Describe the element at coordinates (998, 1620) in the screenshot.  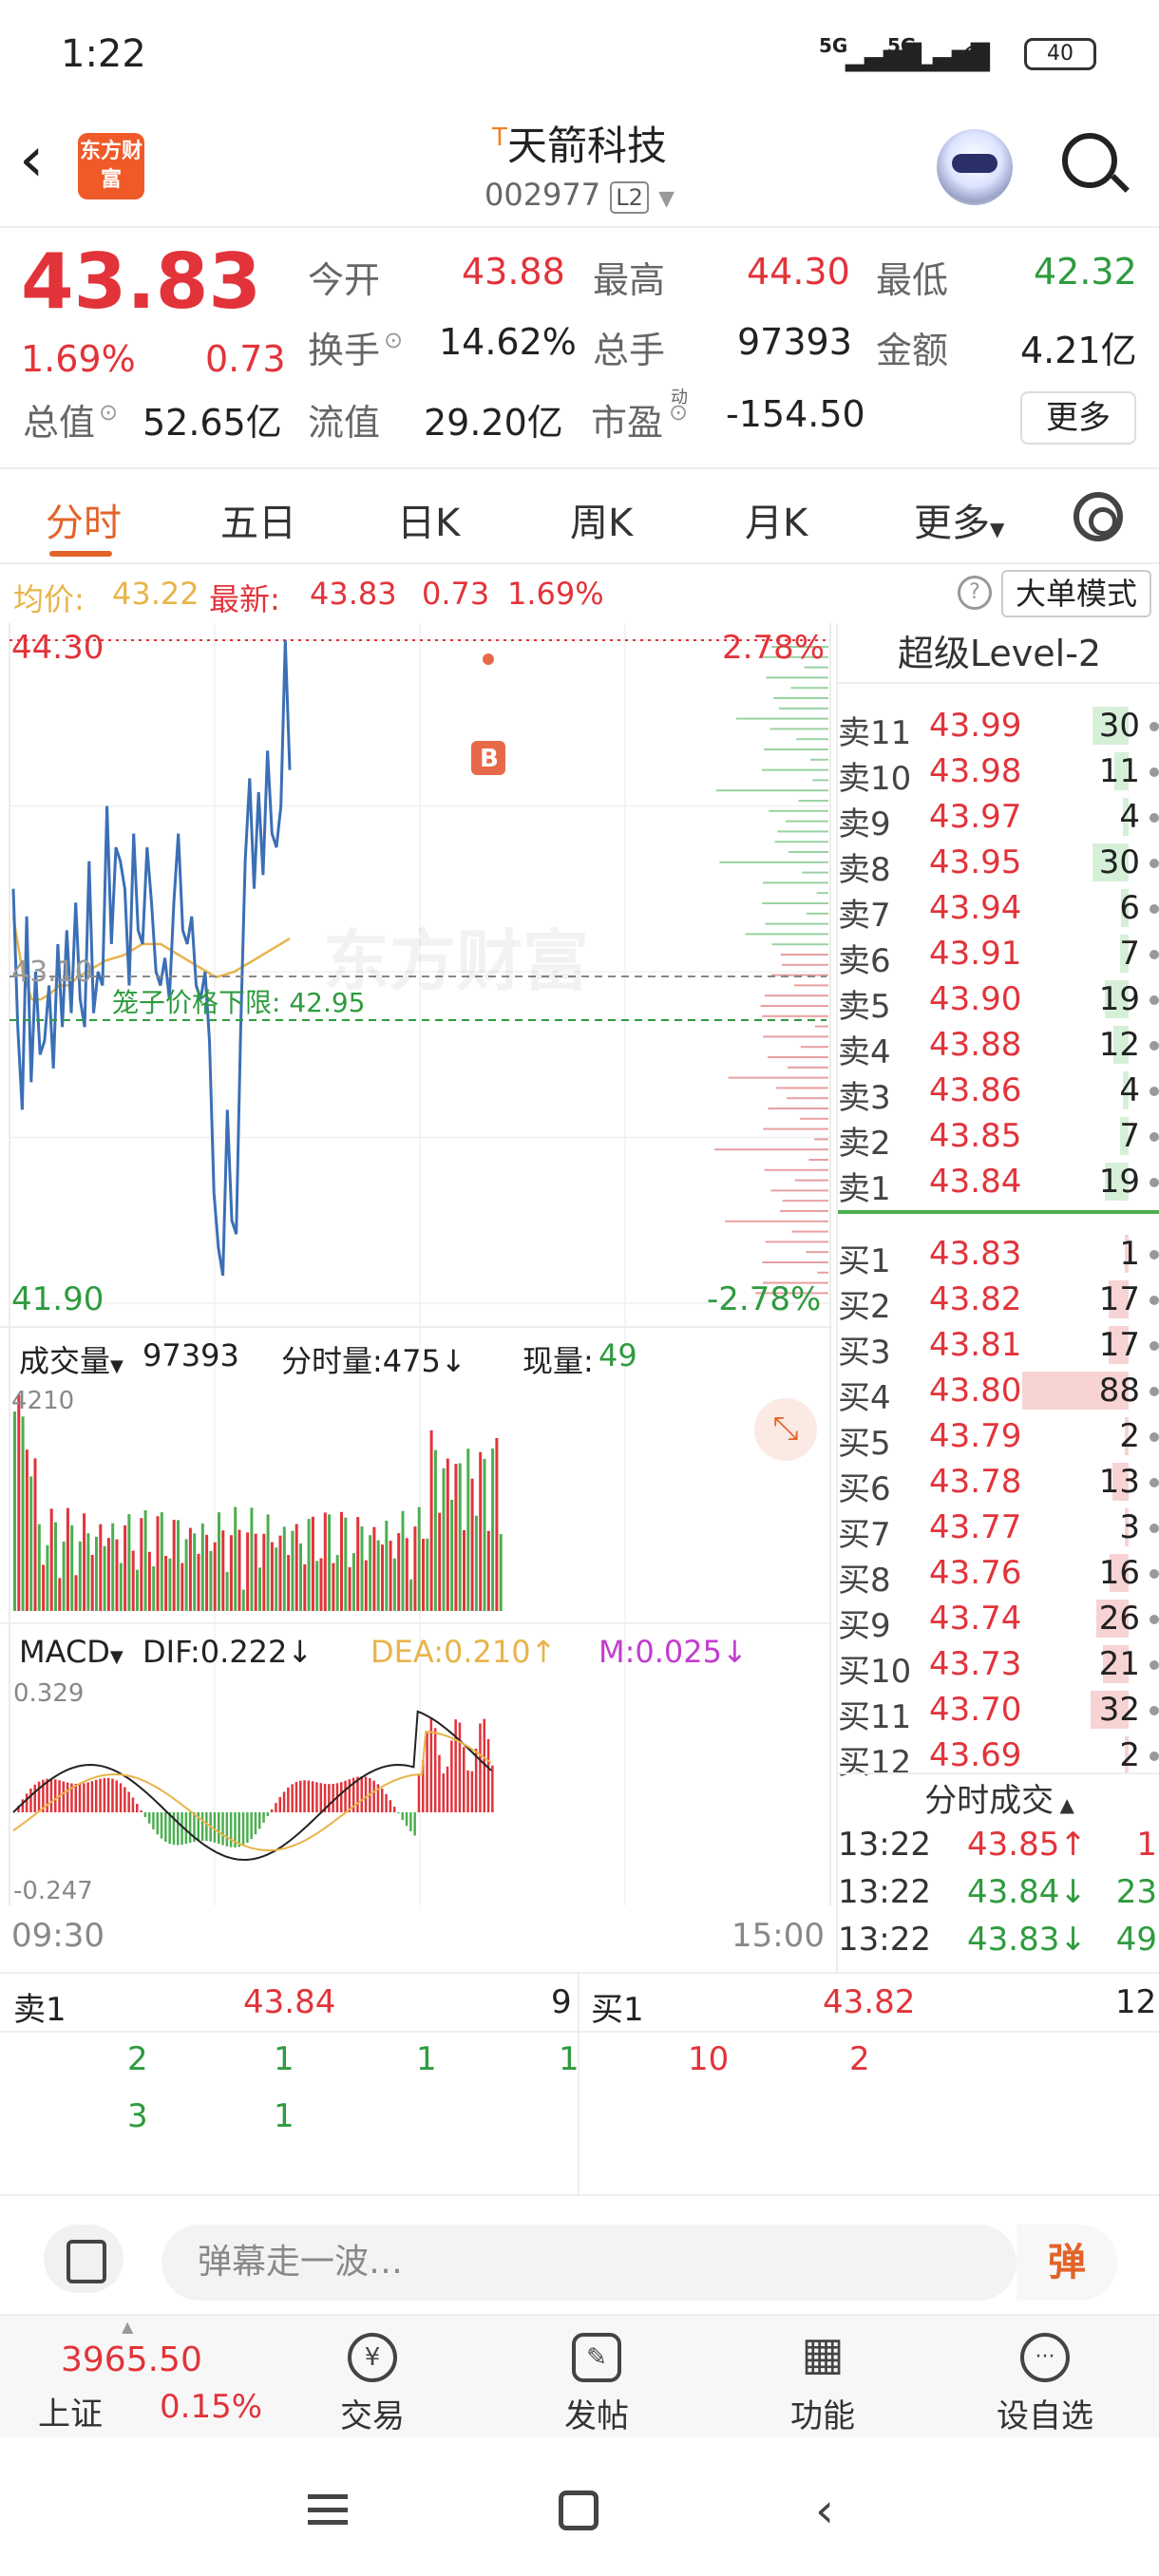
I see `bid-row: 买9 43.74 26` at that location.